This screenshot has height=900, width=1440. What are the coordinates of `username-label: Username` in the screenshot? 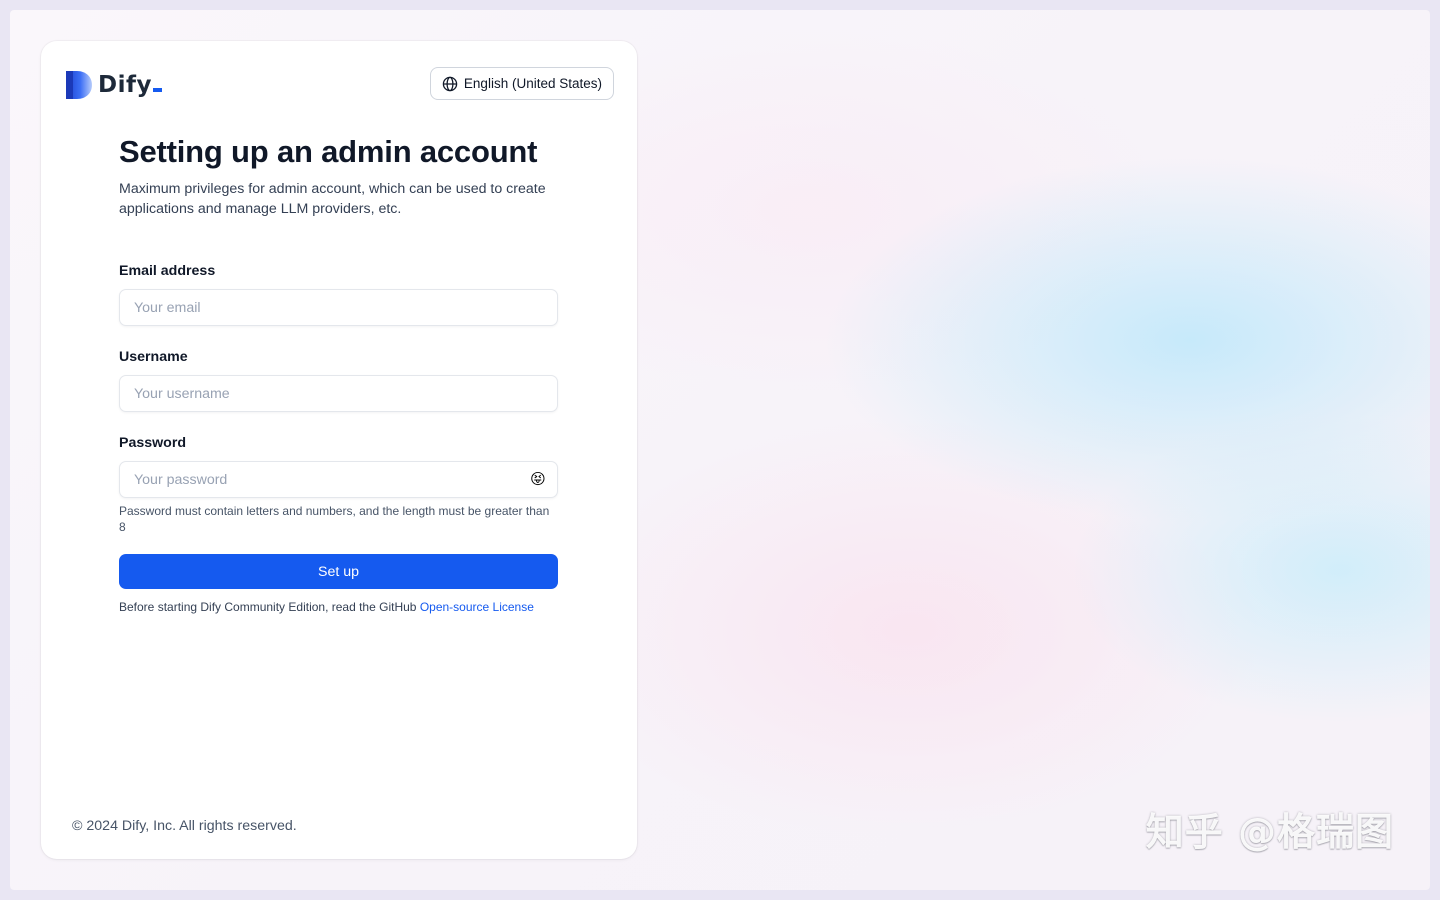 It's located at (153, 357).